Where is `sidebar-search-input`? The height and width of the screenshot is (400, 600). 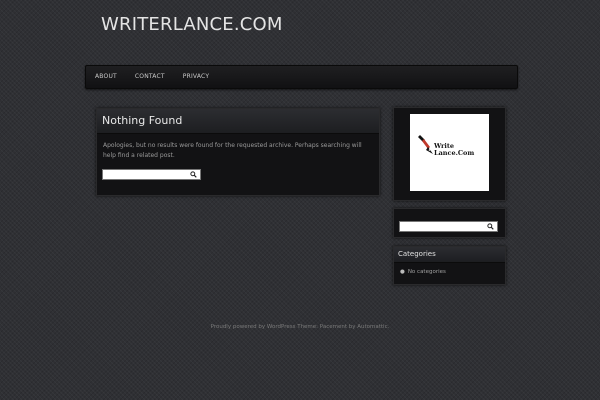
sidebar-search-input is located at coordinates (443, 235).